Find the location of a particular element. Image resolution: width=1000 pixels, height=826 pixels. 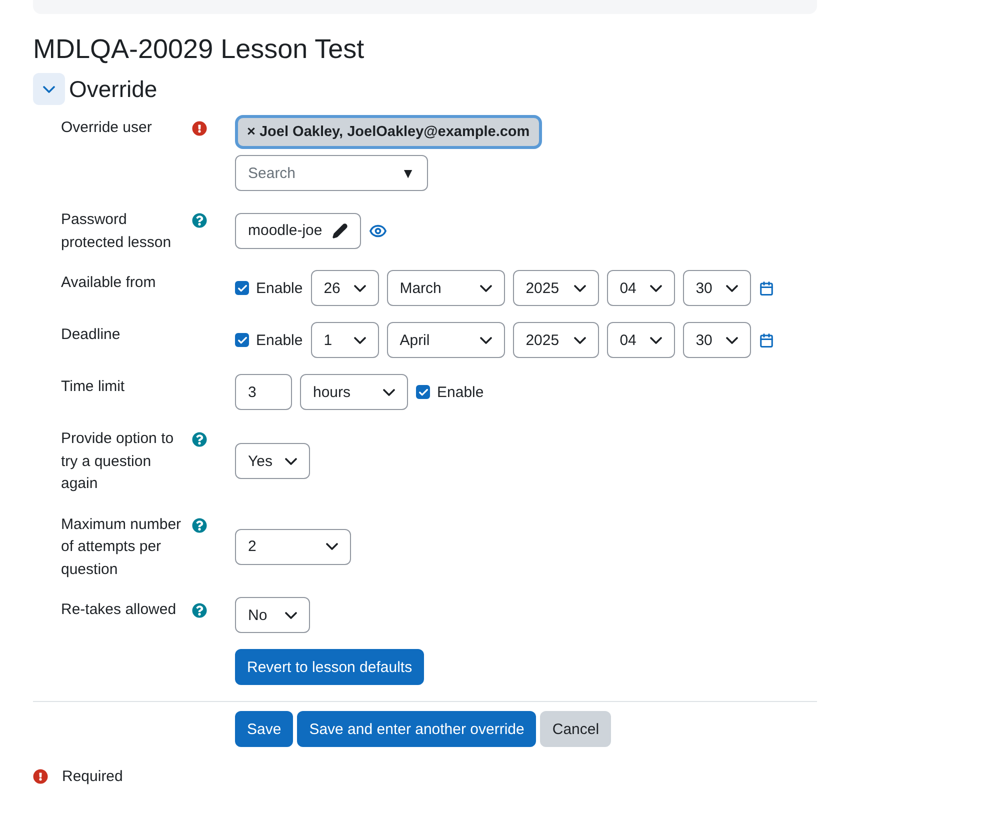

field-label: Available from is located at coordinates (109, 283).